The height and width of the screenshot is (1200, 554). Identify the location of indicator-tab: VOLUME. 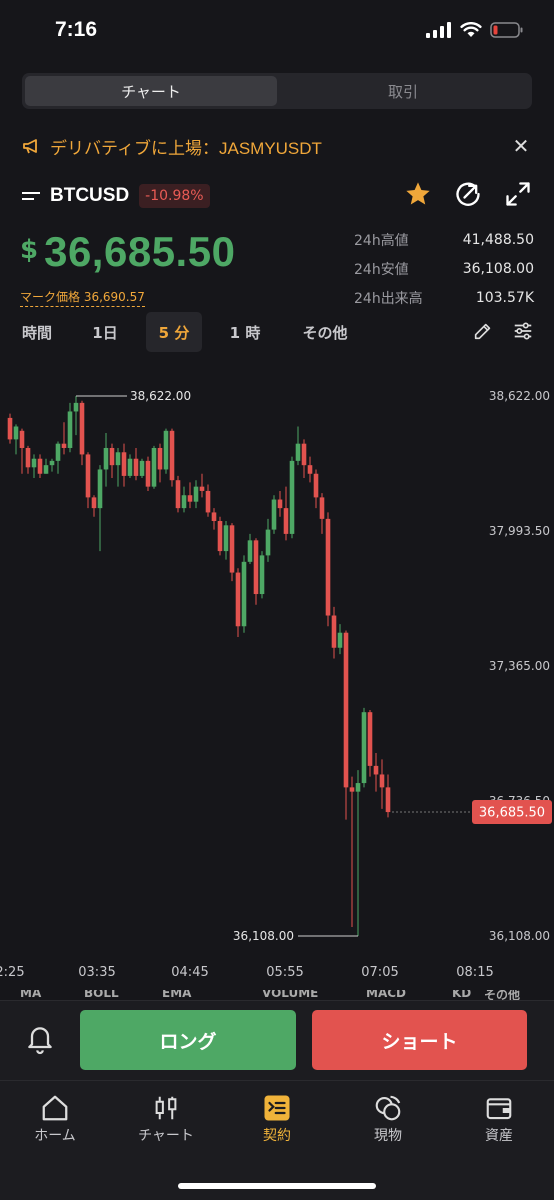
(290, 995).